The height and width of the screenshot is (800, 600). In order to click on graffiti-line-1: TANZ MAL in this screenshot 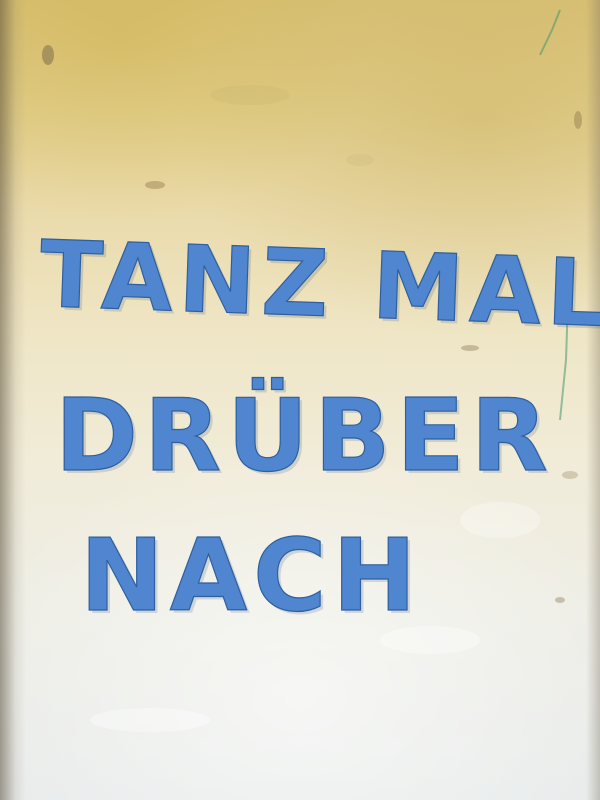, I will do `click(319, 284)`.